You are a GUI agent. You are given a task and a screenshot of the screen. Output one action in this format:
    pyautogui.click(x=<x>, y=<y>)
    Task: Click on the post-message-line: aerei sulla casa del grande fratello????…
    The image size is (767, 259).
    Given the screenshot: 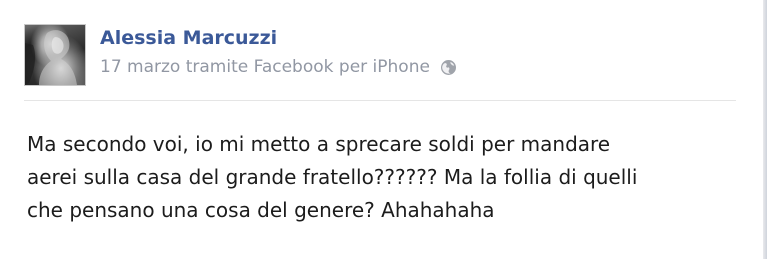 What is the action you would take?
    pyautogui.click(x=332, y=177)
    